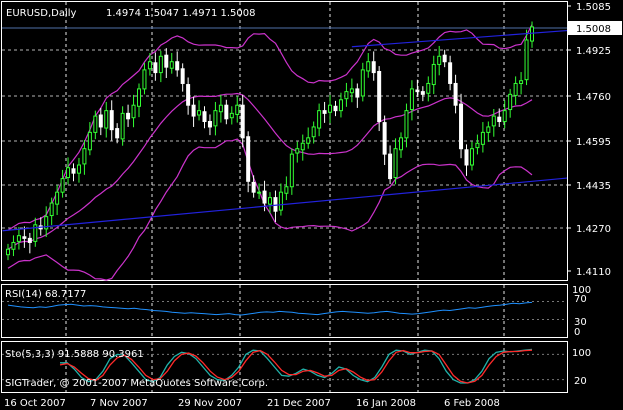 This screenshot has height=410, width=623. Describe the element at coordinates (593, 229) in the screenshot. I see `price-tick: 1.4270` at that location.